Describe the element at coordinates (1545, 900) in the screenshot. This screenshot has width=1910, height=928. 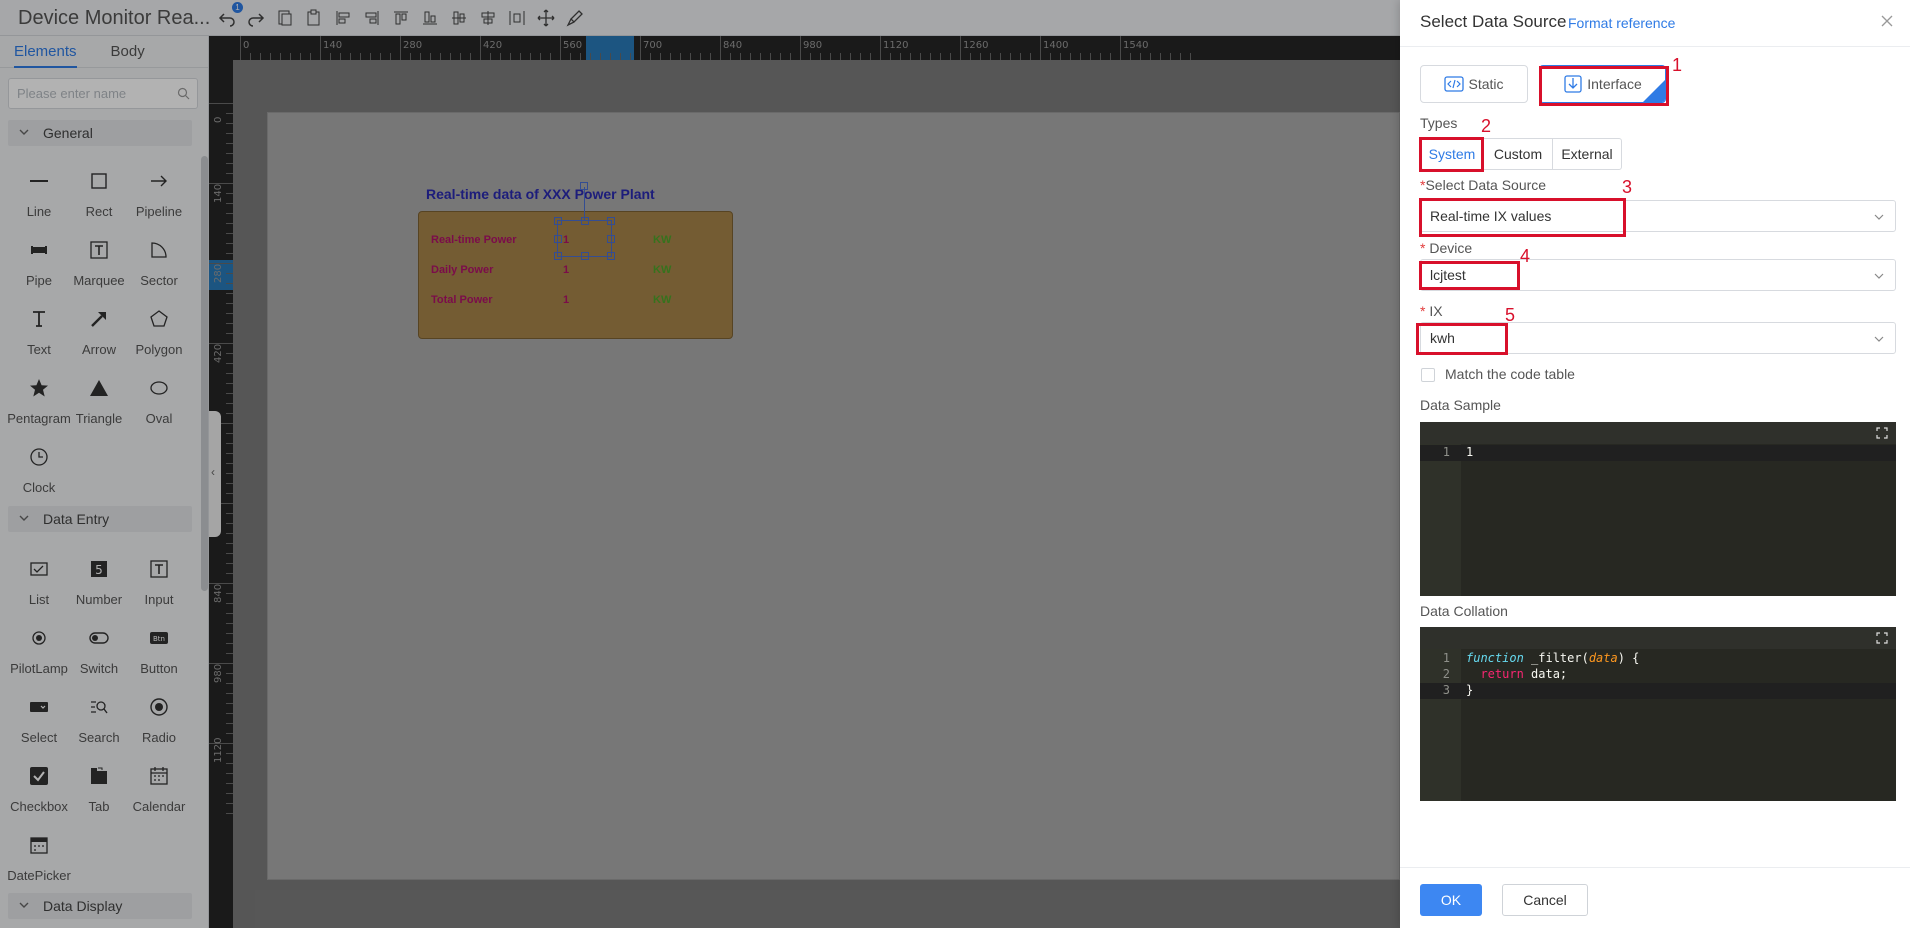
I see `cancel-button: Cancel` at that location.